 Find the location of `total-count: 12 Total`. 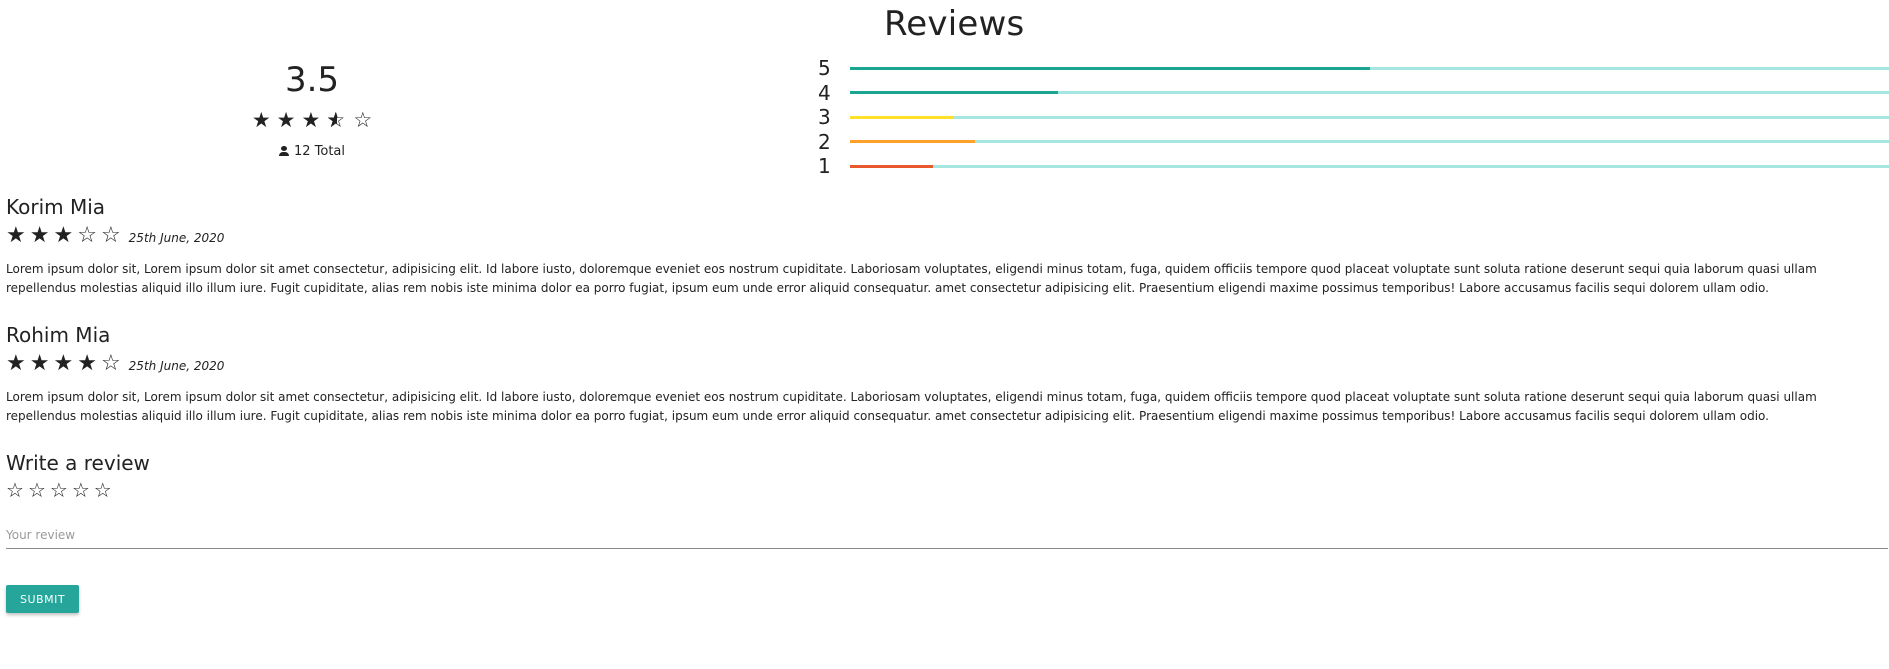

total-count: 12 Total is located at coordinates (312, 151).